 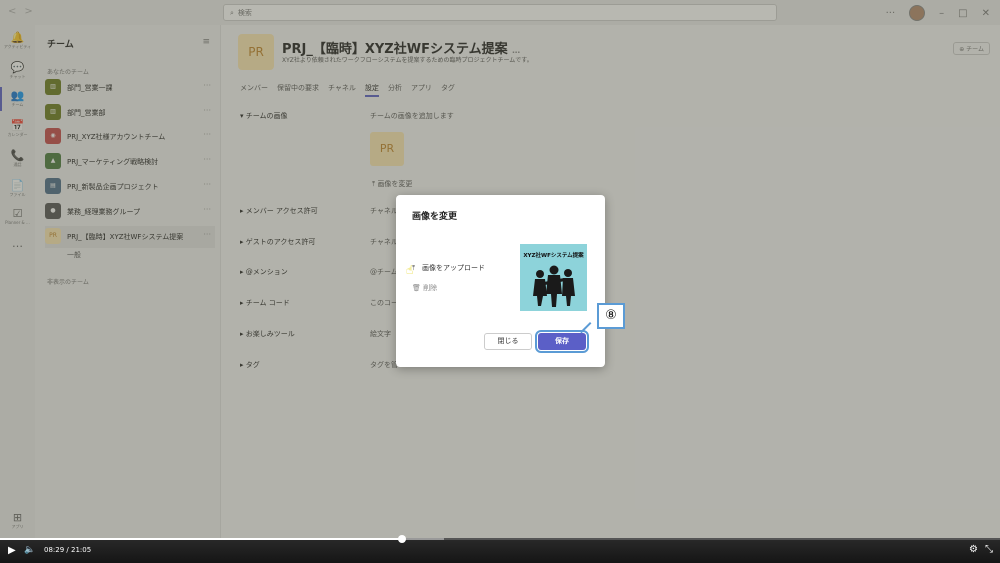 I want to click on image-preview: XYZ社WFシステム提案, so click(x=553, y=277).